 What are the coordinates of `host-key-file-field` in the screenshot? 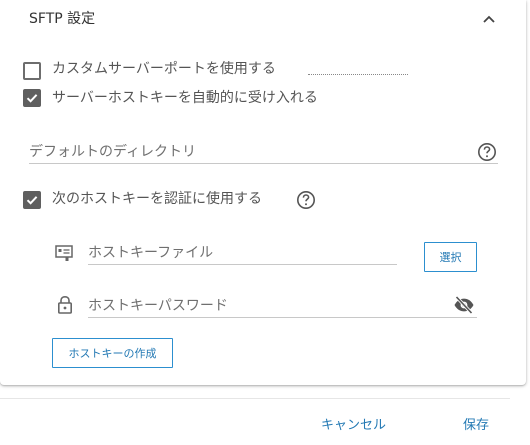 It's located at (242, 253).